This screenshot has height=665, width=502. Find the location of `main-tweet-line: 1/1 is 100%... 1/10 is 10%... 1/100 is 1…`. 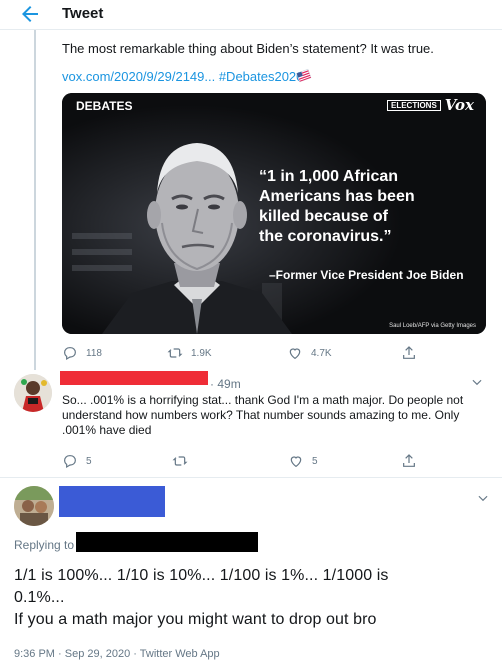

main-tweet-line: 1/1 is 100%... 1/10 is 10%... 1/100 is 1… is located at coordinates (201, 575).